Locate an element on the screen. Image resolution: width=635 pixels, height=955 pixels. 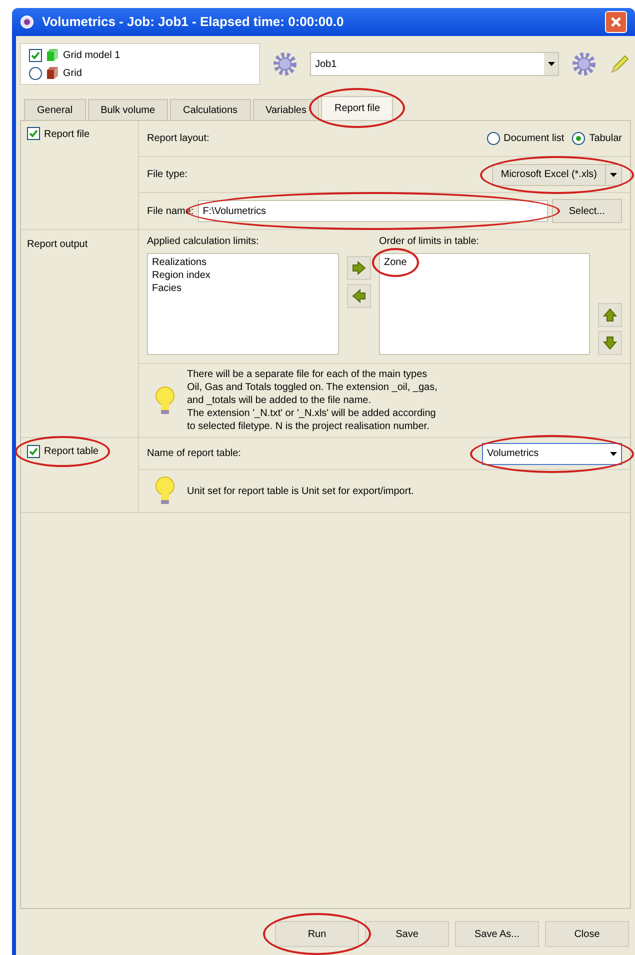
close-icon is located at coordinates (616, 22).